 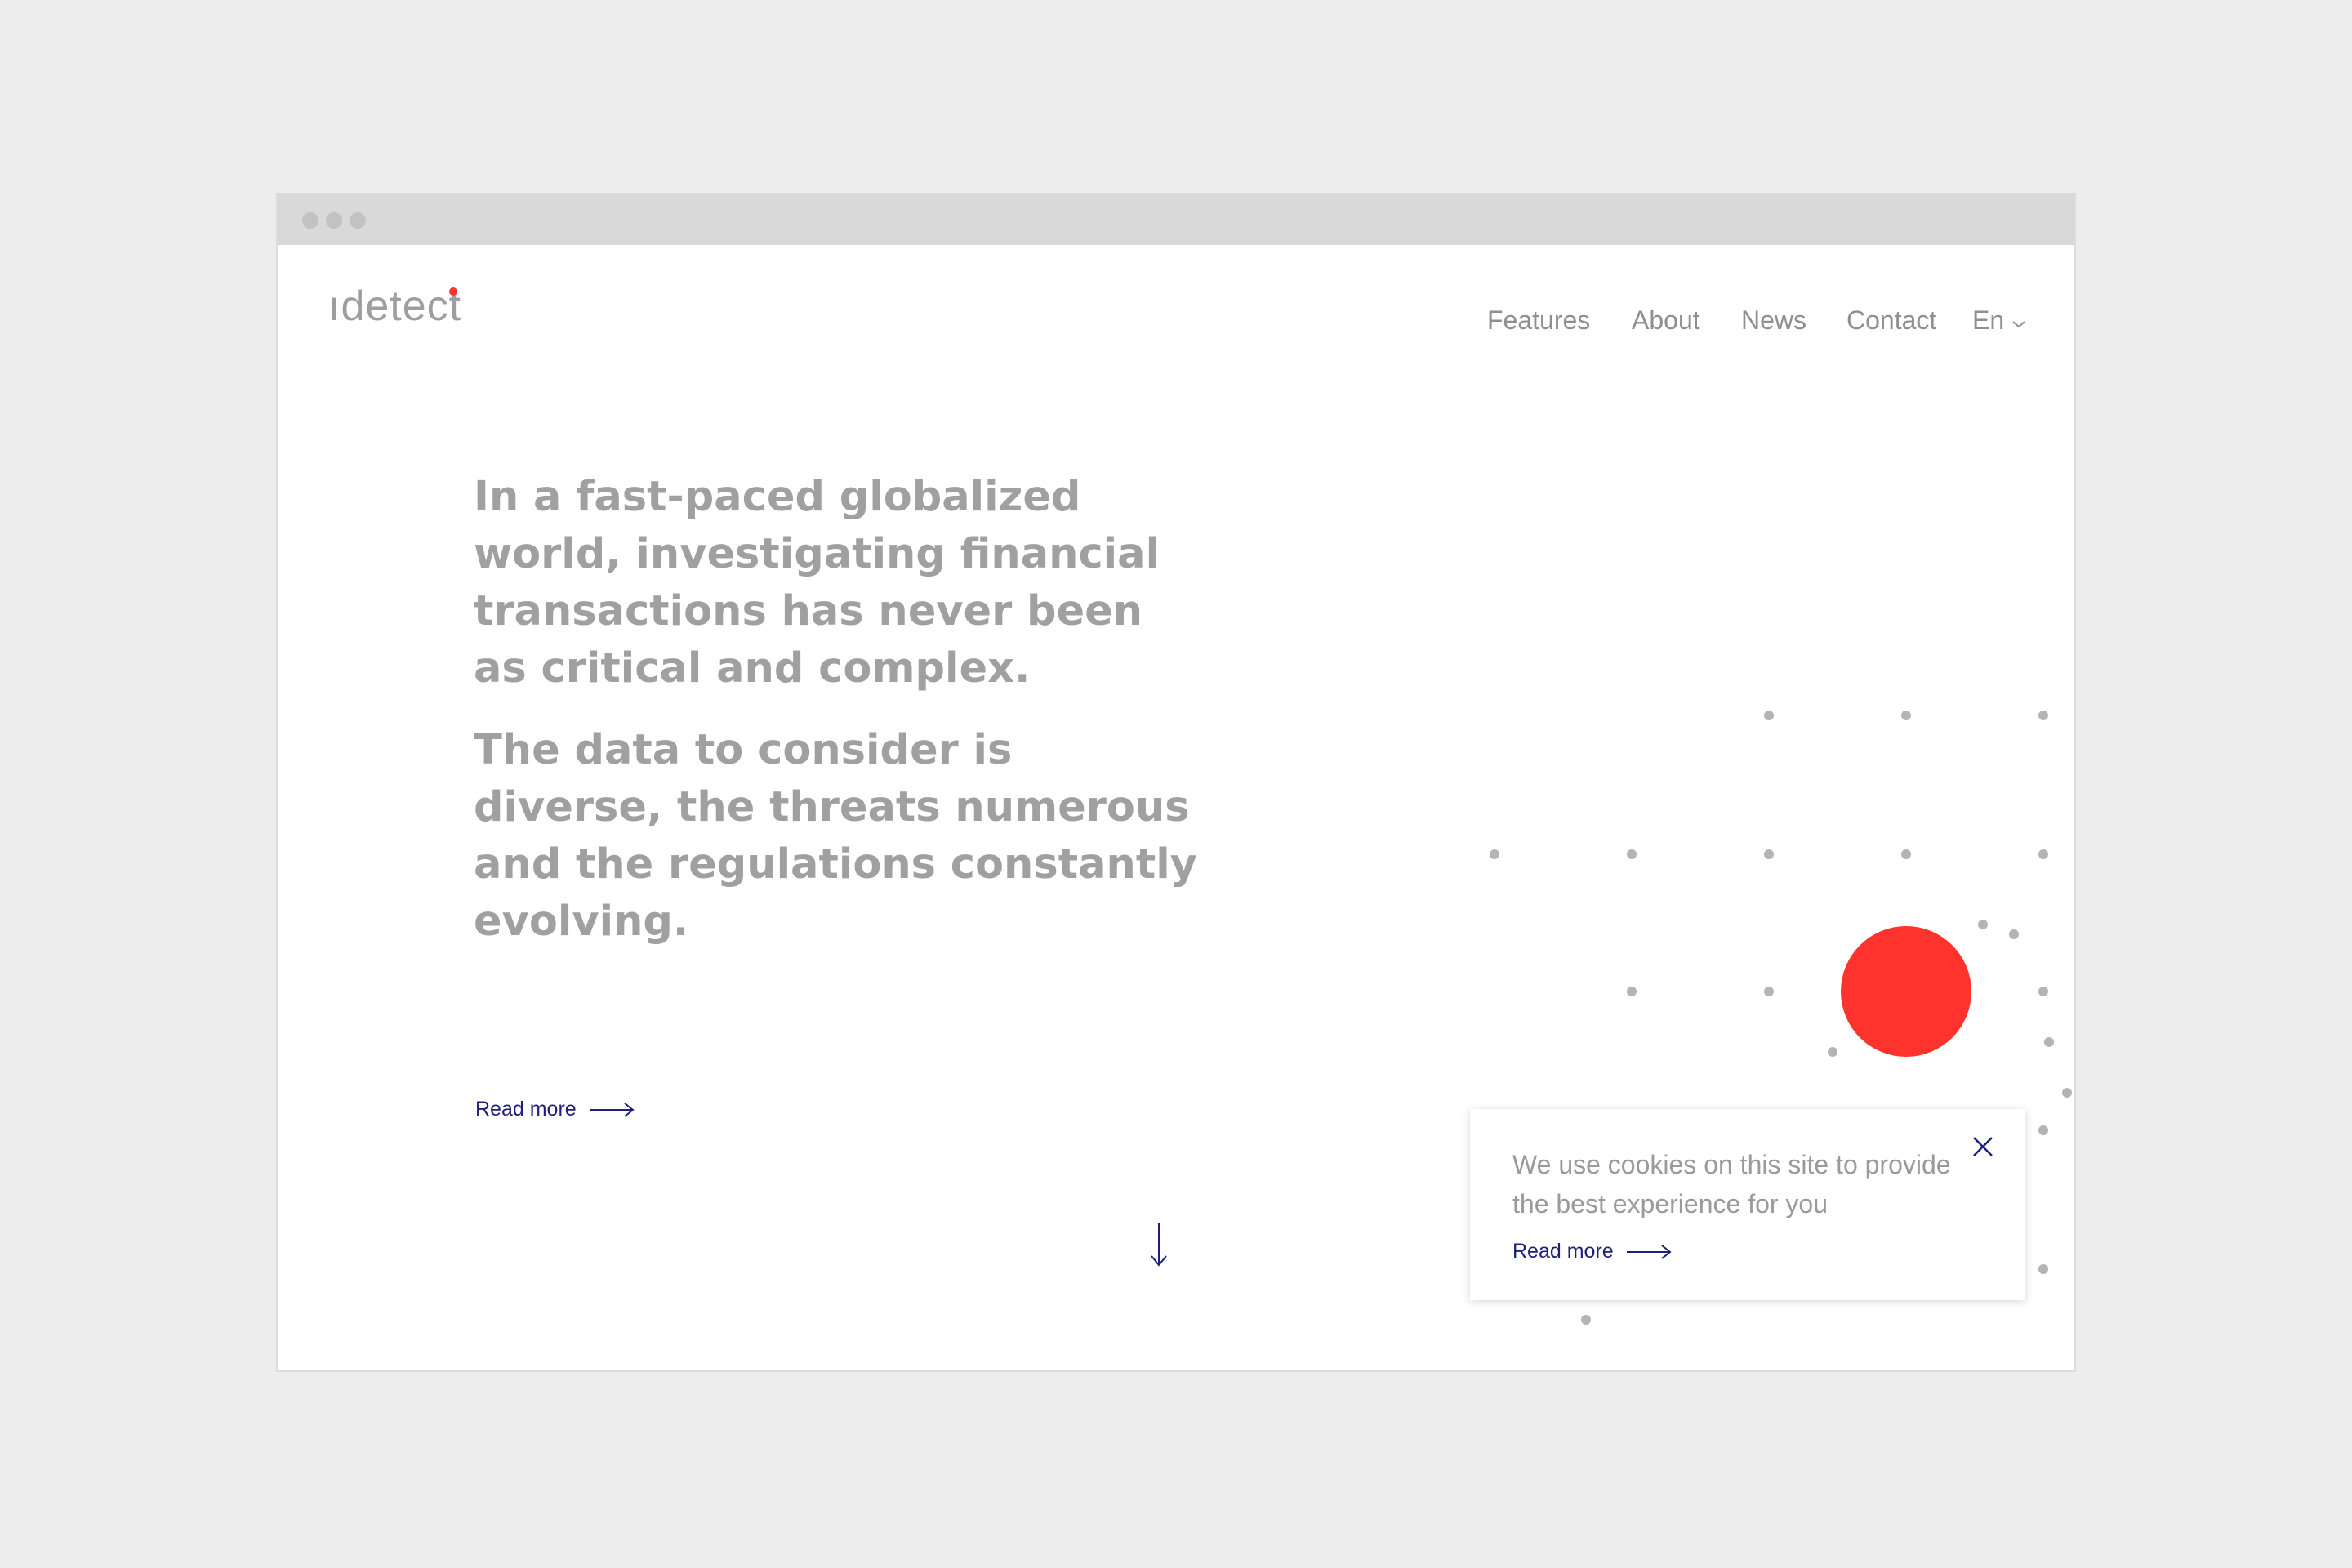 I want to click on chevron-down-icon, so click(x=2018, y=324).